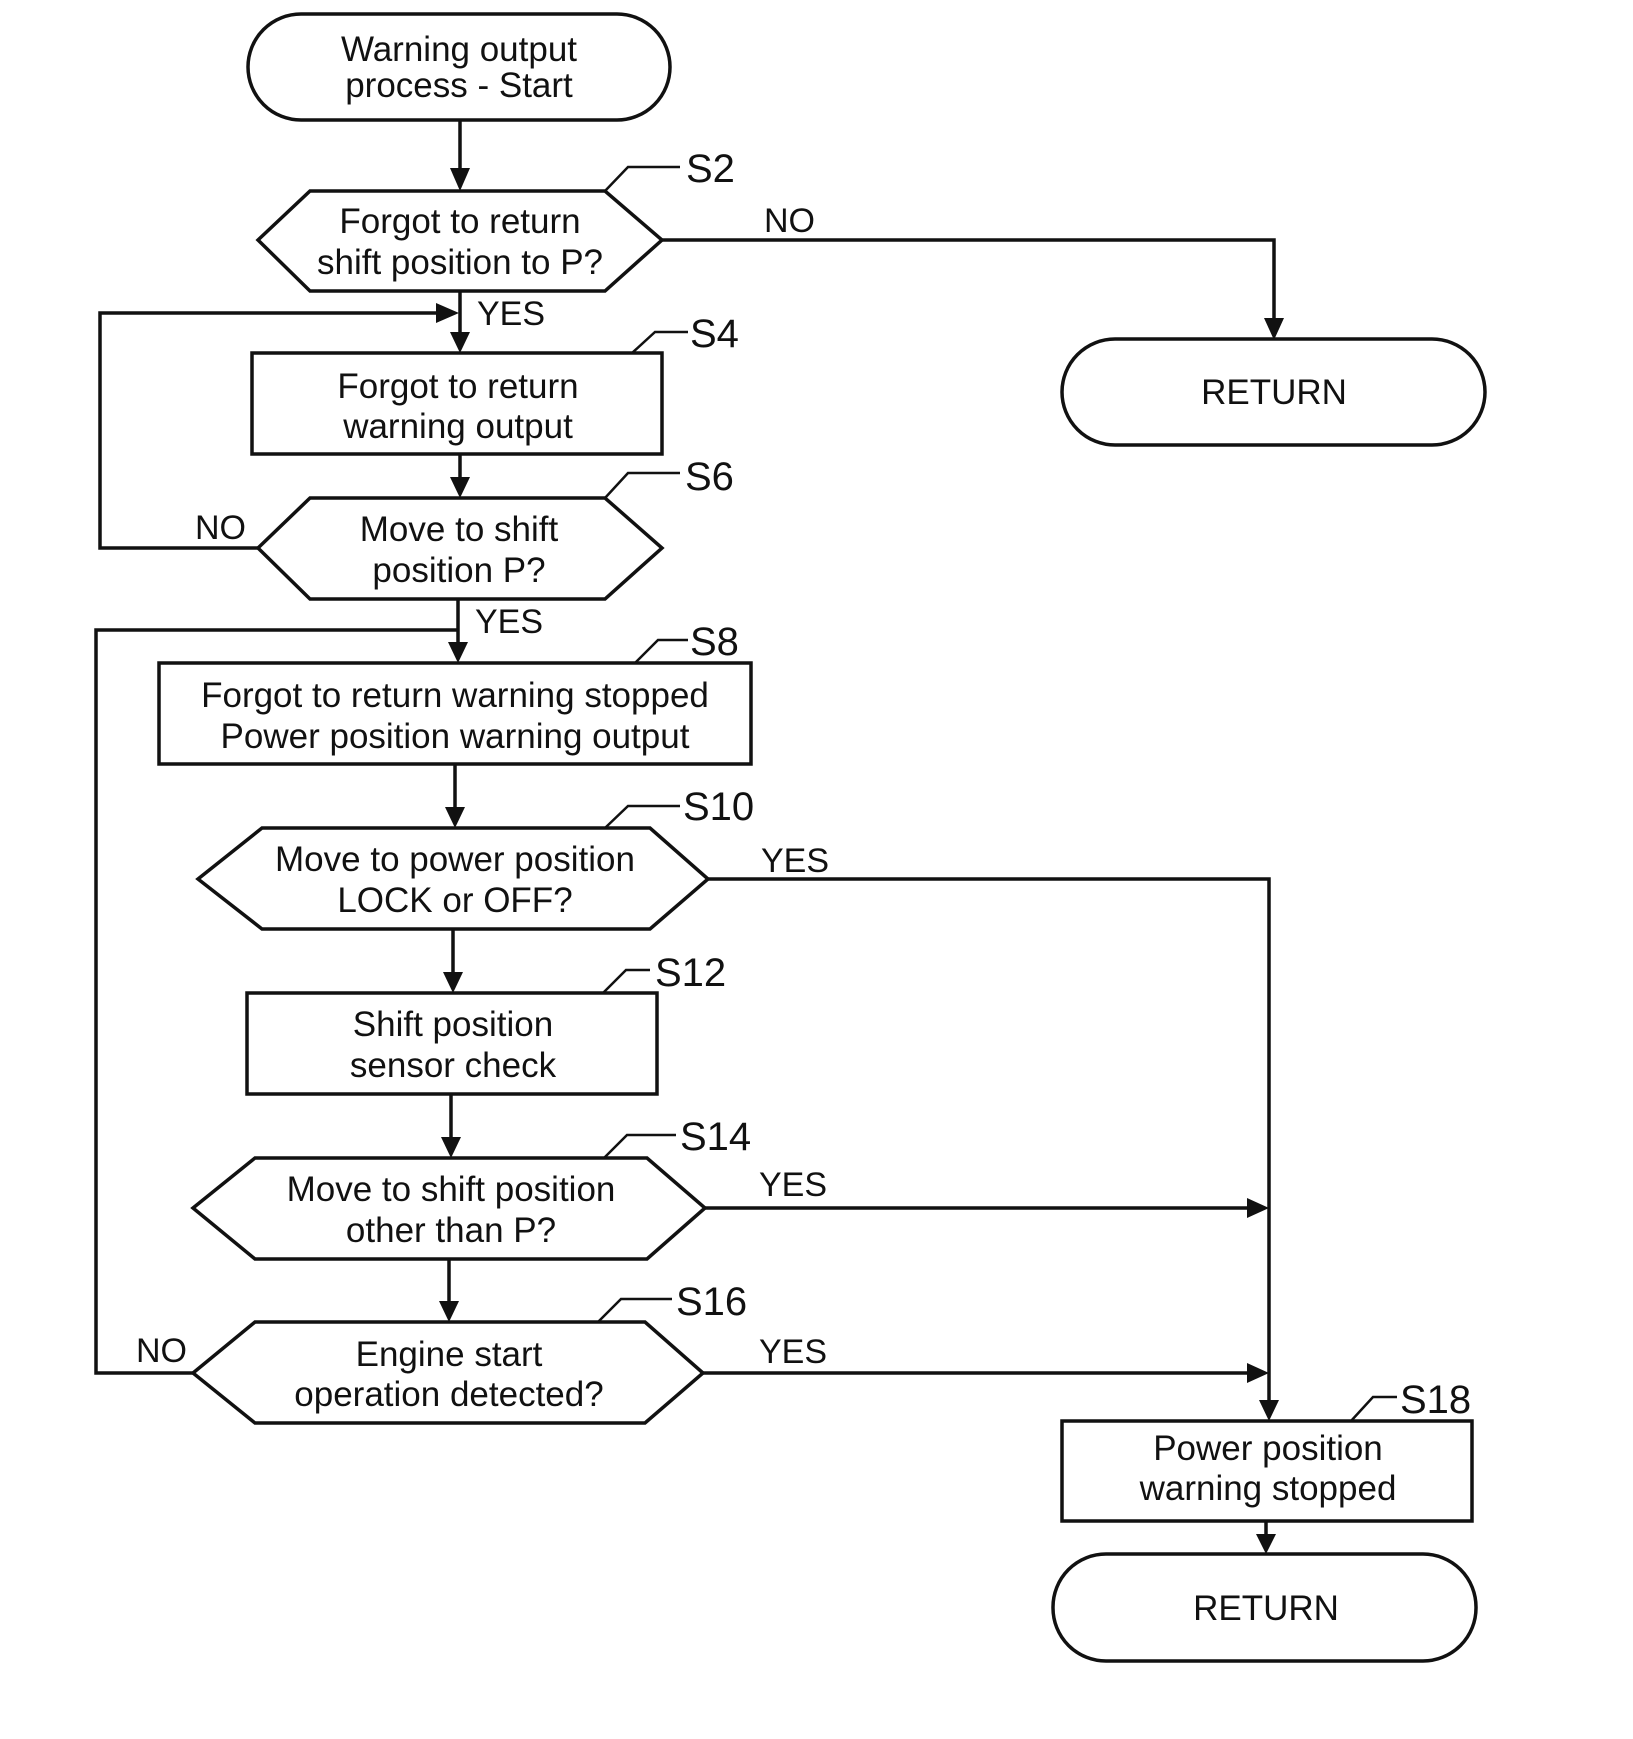 The width and height of the screenshot is (1633, 1739). Describe the element at coordinates (715, 1137) in the screenshot. I see `step-label-s14: S14` at that location.